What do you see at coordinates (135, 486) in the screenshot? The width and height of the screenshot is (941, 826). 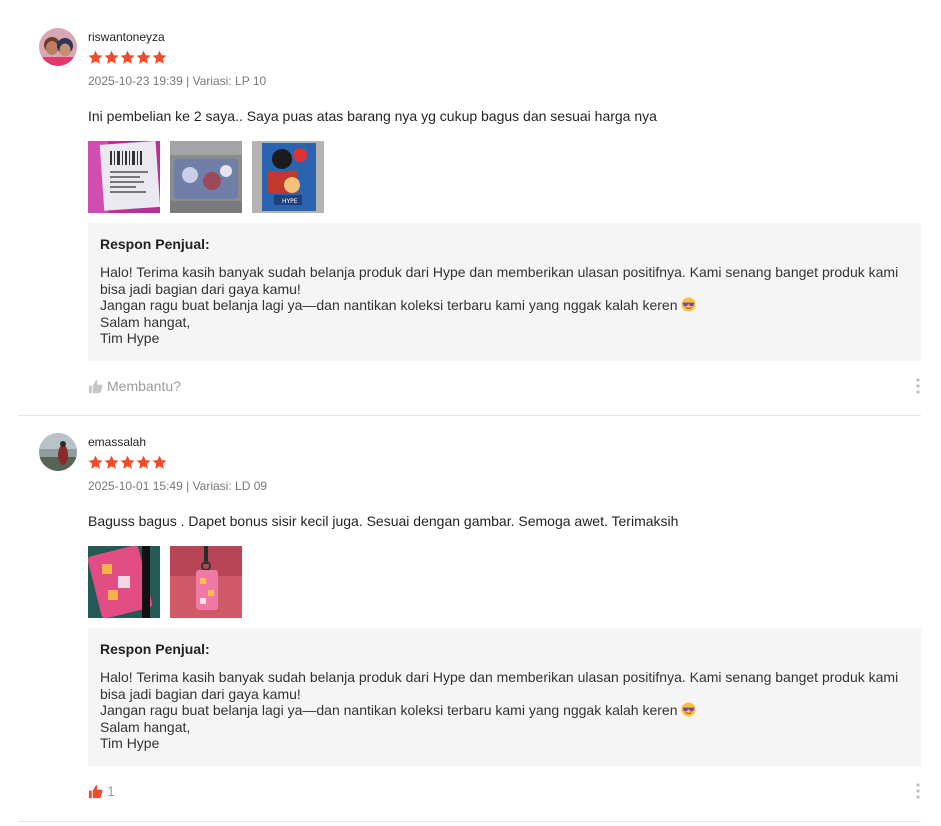 I see `review-date: 2025-10-01 15:49` at bounding box center [135, 486].